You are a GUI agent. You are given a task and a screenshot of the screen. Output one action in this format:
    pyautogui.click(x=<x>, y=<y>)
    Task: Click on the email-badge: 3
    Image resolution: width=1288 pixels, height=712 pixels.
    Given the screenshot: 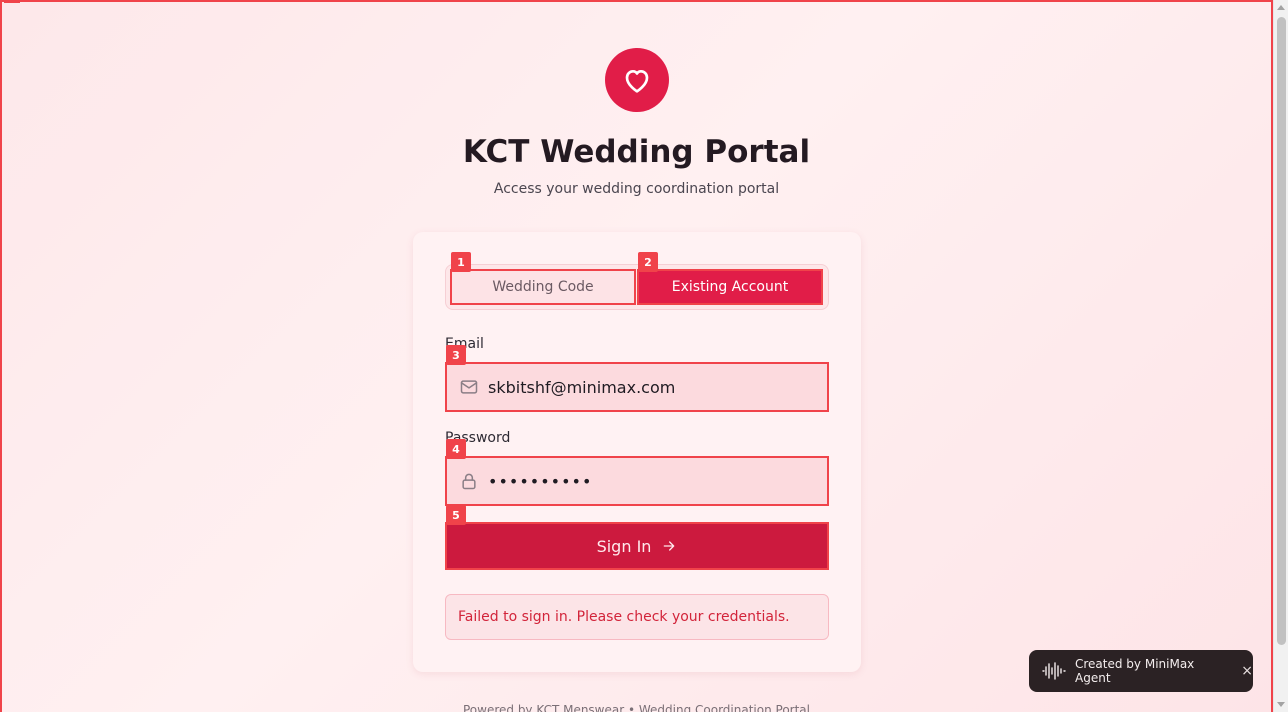 What is the action you would take?
    pyautogui.click(x=456, y=355)
    